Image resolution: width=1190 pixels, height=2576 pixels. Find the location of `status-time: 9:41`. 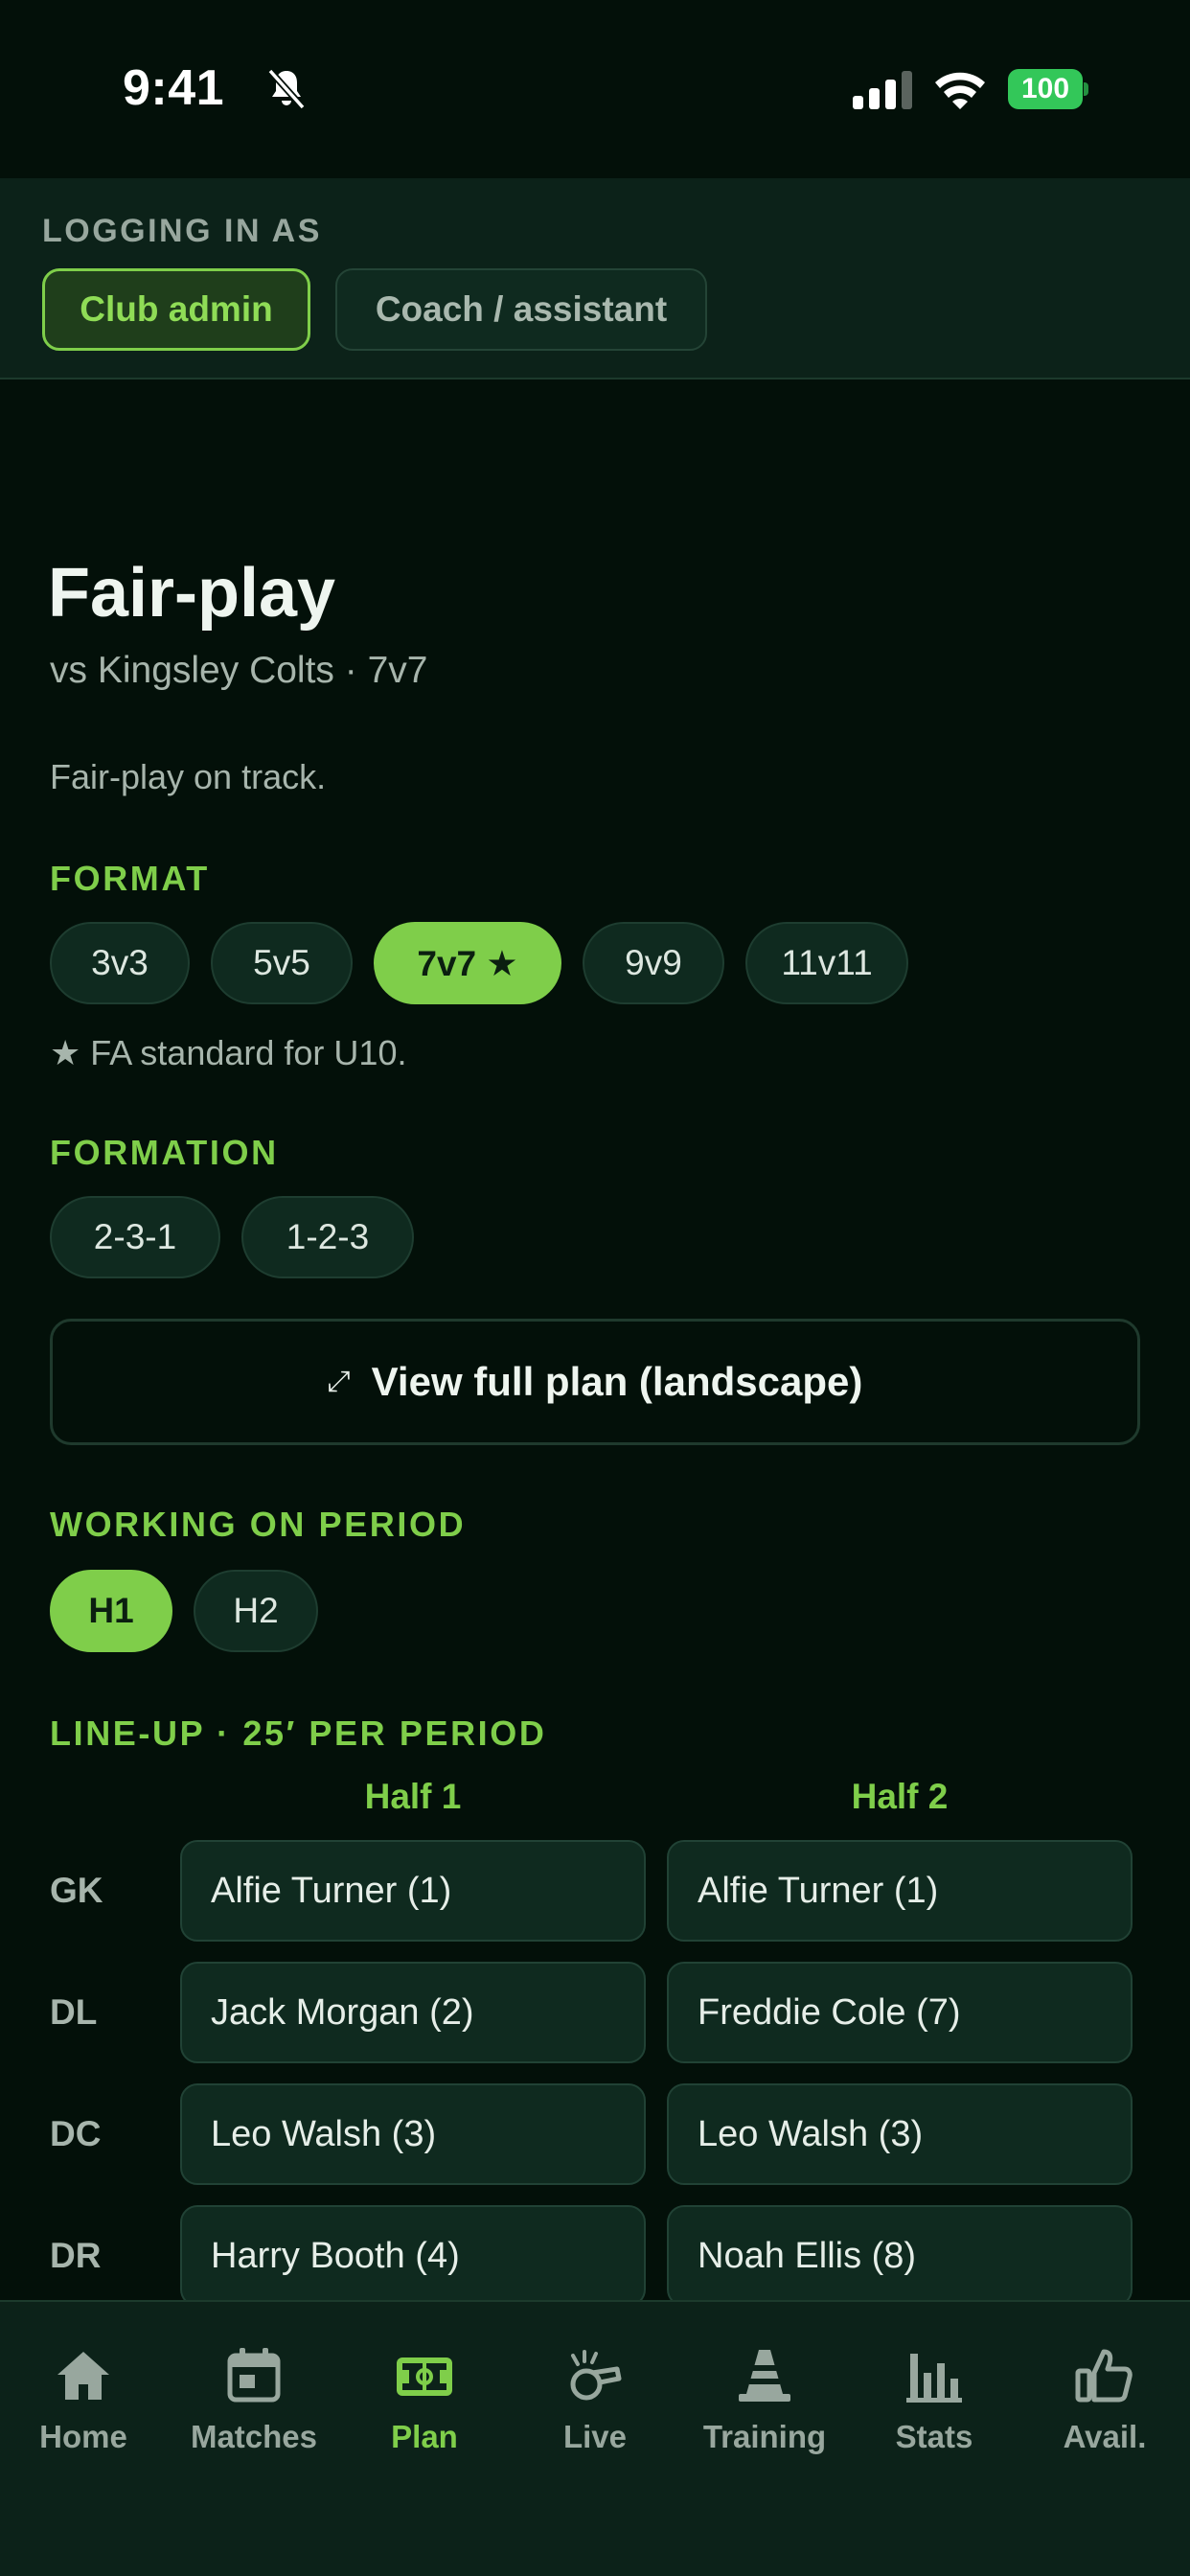

status-time: 9:41 is located at coordinates (174, 88).